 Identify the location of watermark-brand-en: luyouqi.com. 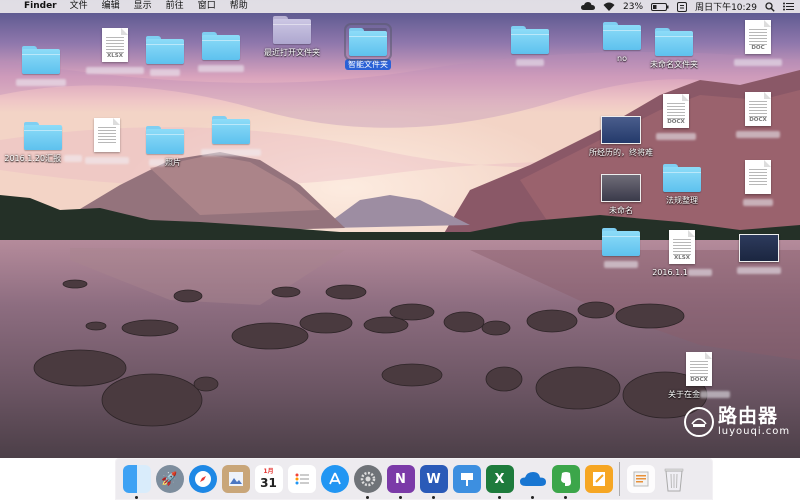
(754, 431).